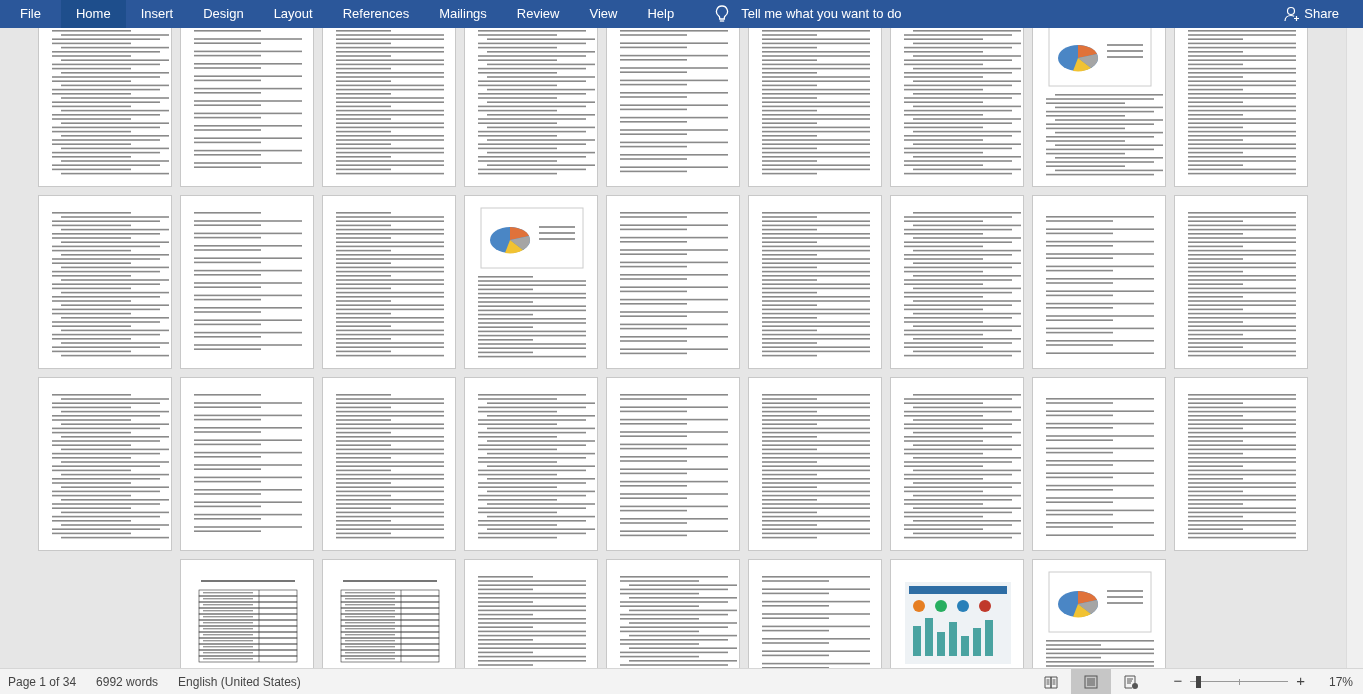 This screenshot has width=1363, height=694. I want to click on scrollbar, so click(1354, 348).